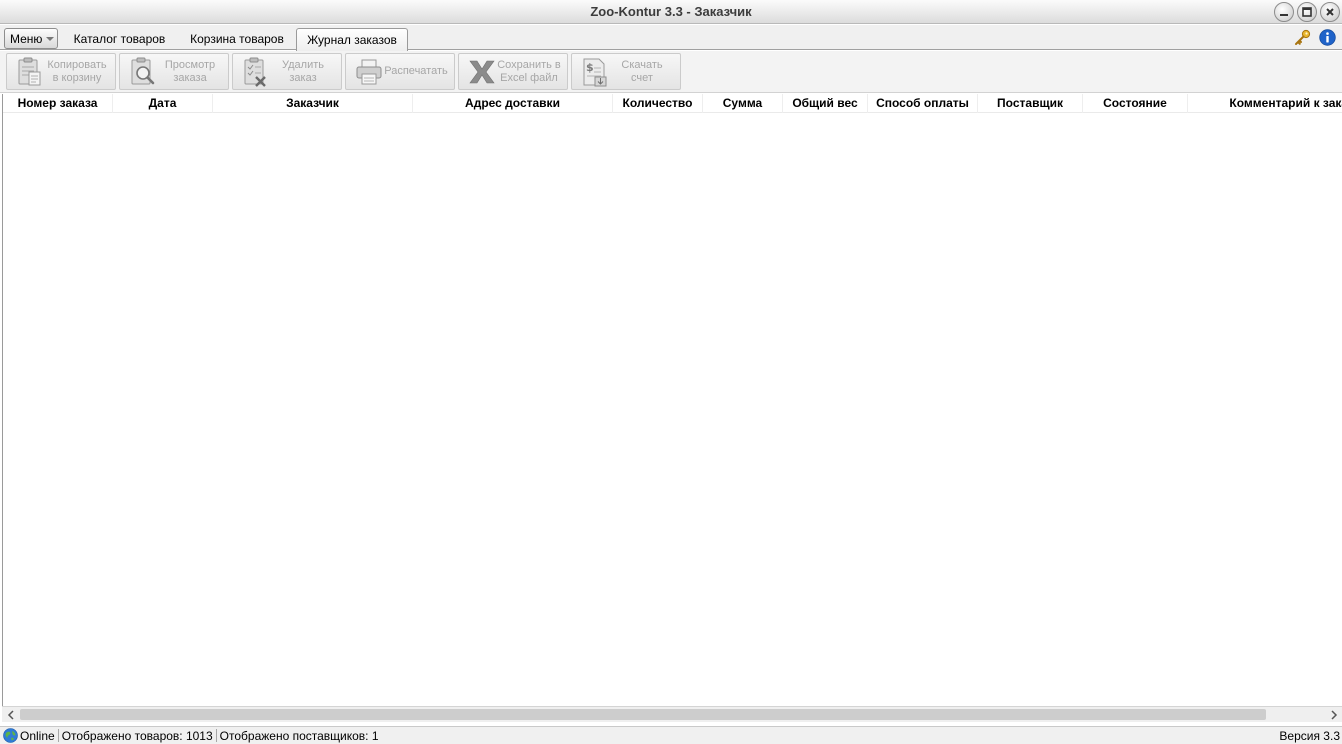 The width and height of the screenshot is (1342, 744). I want to click on label-line: Excel файл, so click(529, 77).